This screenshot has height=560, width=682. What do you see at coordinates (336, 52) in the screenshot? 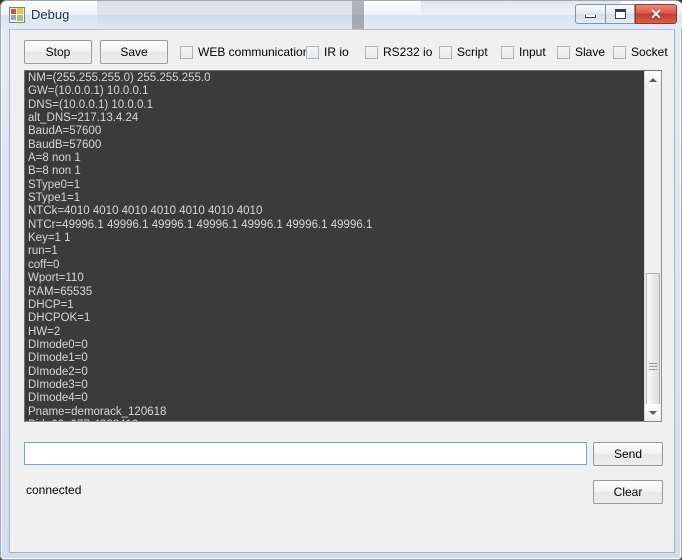
I see `checkbox-label: IR io` at bounding box center [336, 52].